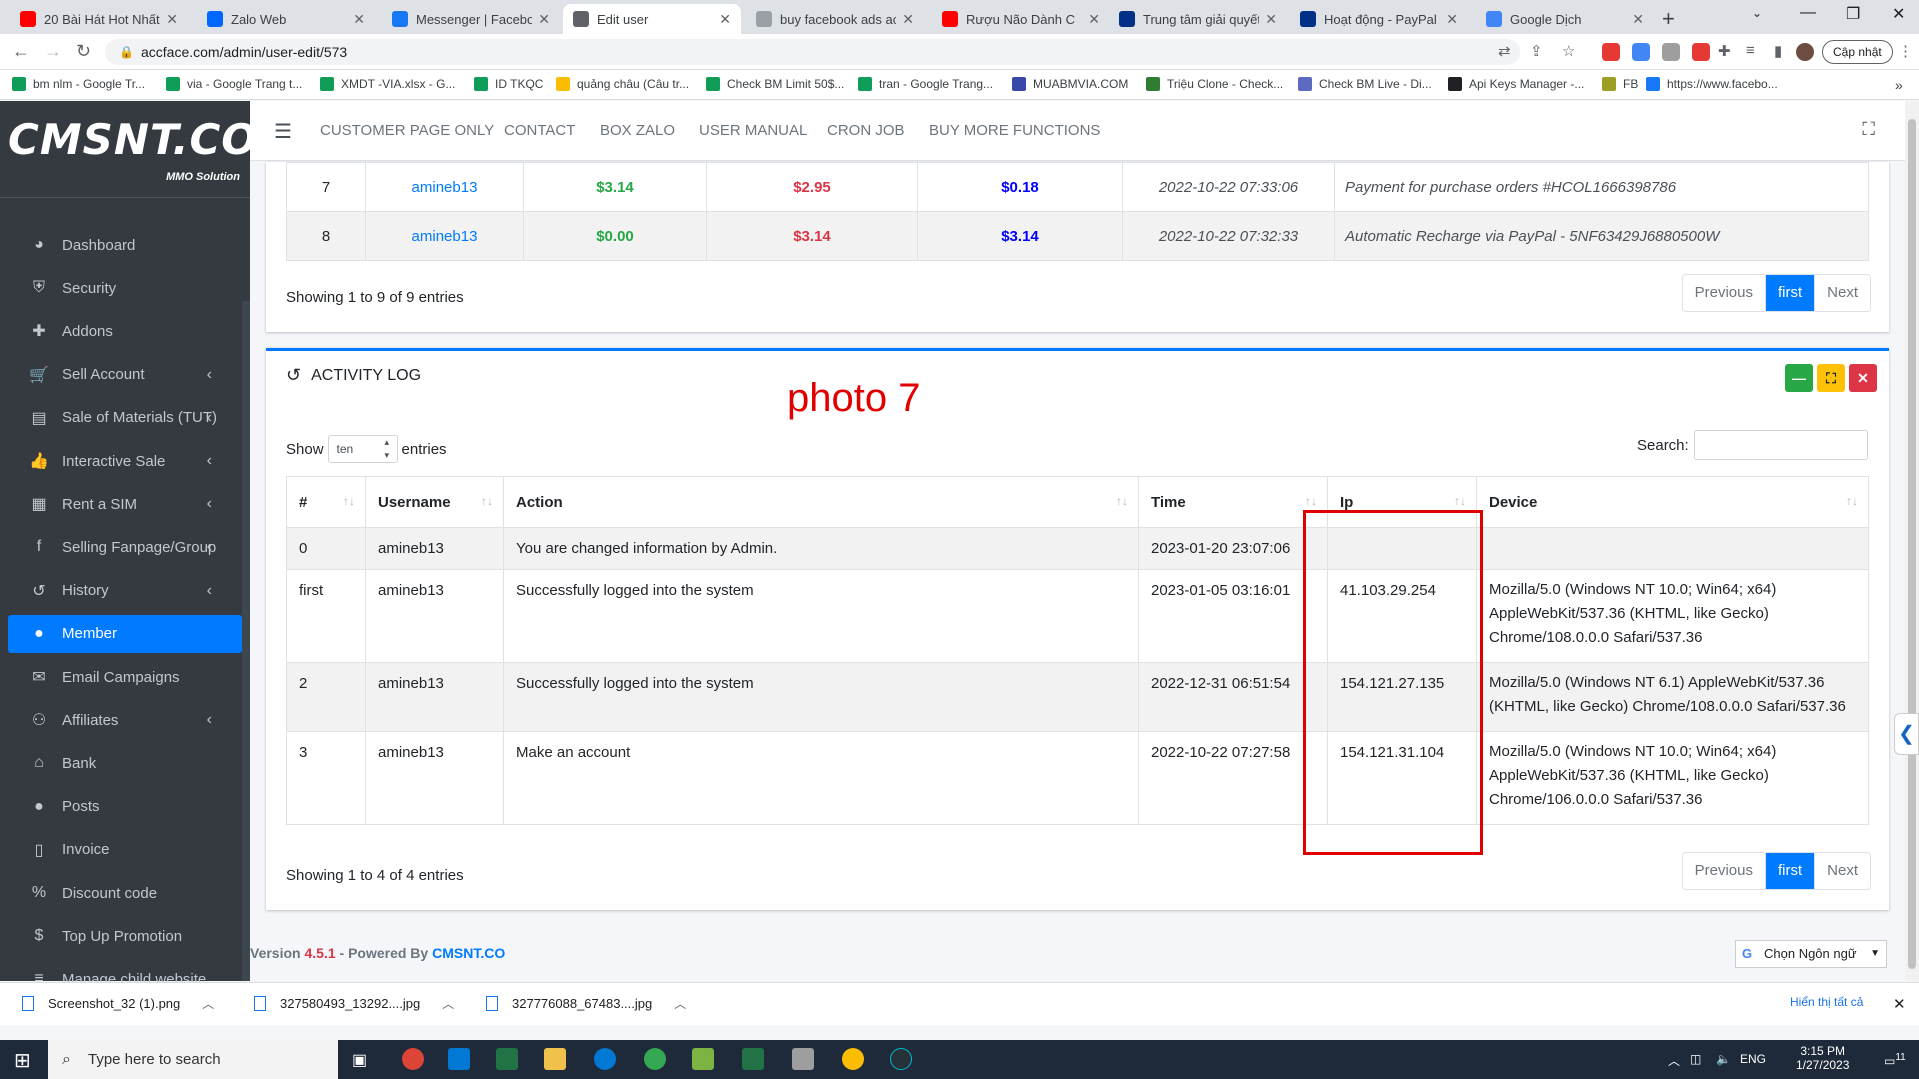 Image resolution: width=1919 pixels, height=1079 pixels. What do you see at coordinates (539, 130) in the screenshot?
I see `nav-contact: CONTACT` at bounding box center [539, 130].